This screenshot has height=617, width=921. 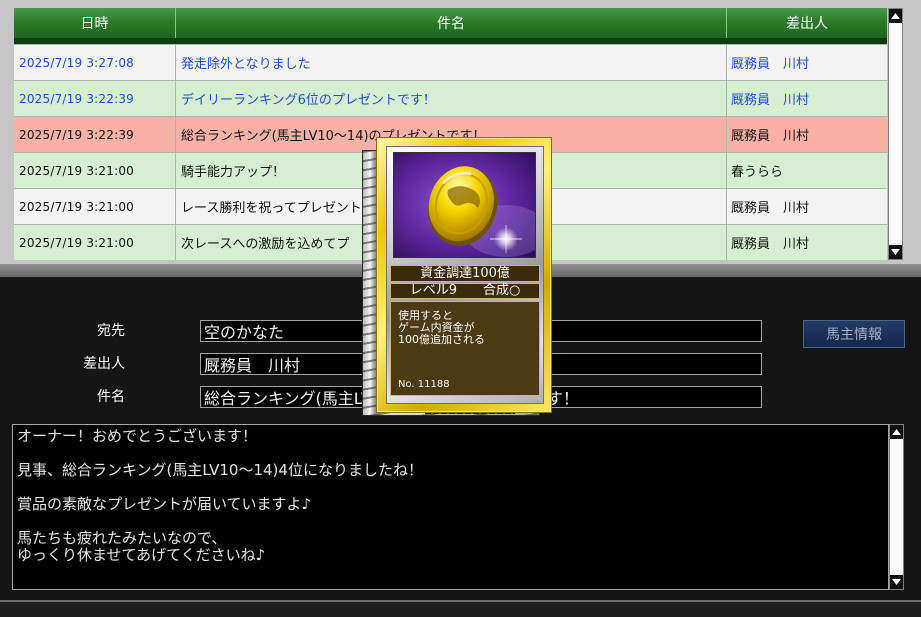 I want to click on mail-subject: 発走除外となりました, so click(x=451, y=62).